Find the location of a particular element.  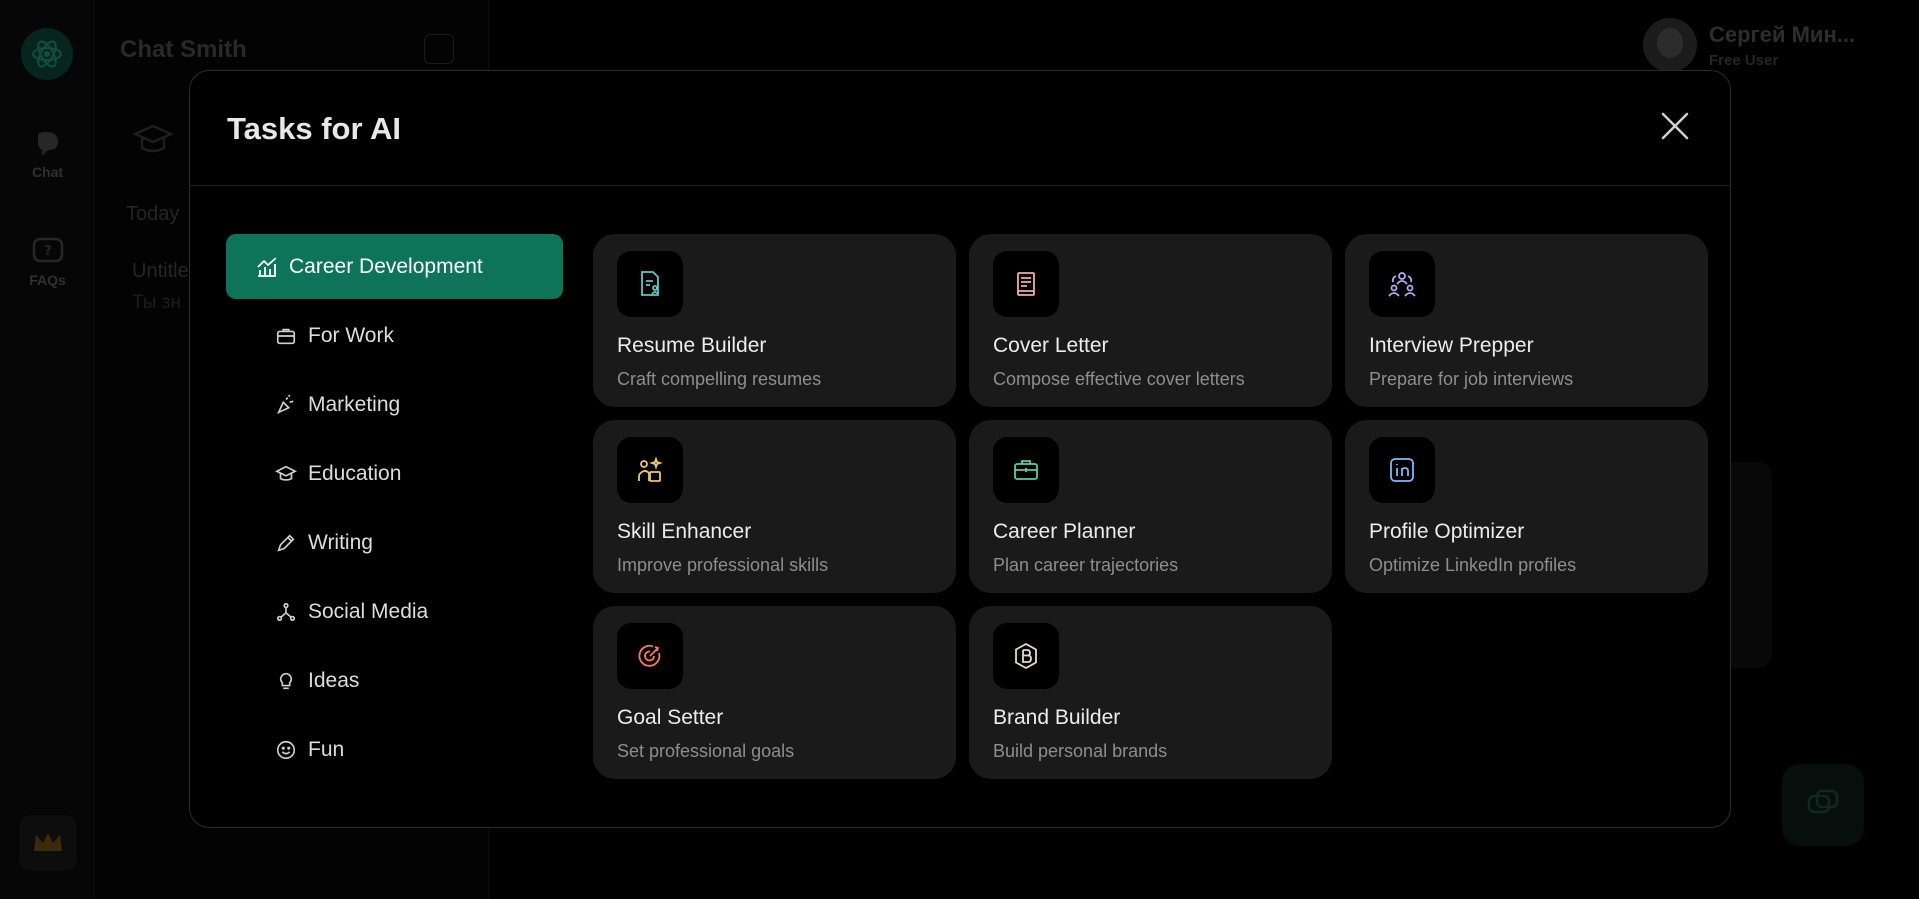

task-title: Goal Setter is located at coordinates (670, 717).